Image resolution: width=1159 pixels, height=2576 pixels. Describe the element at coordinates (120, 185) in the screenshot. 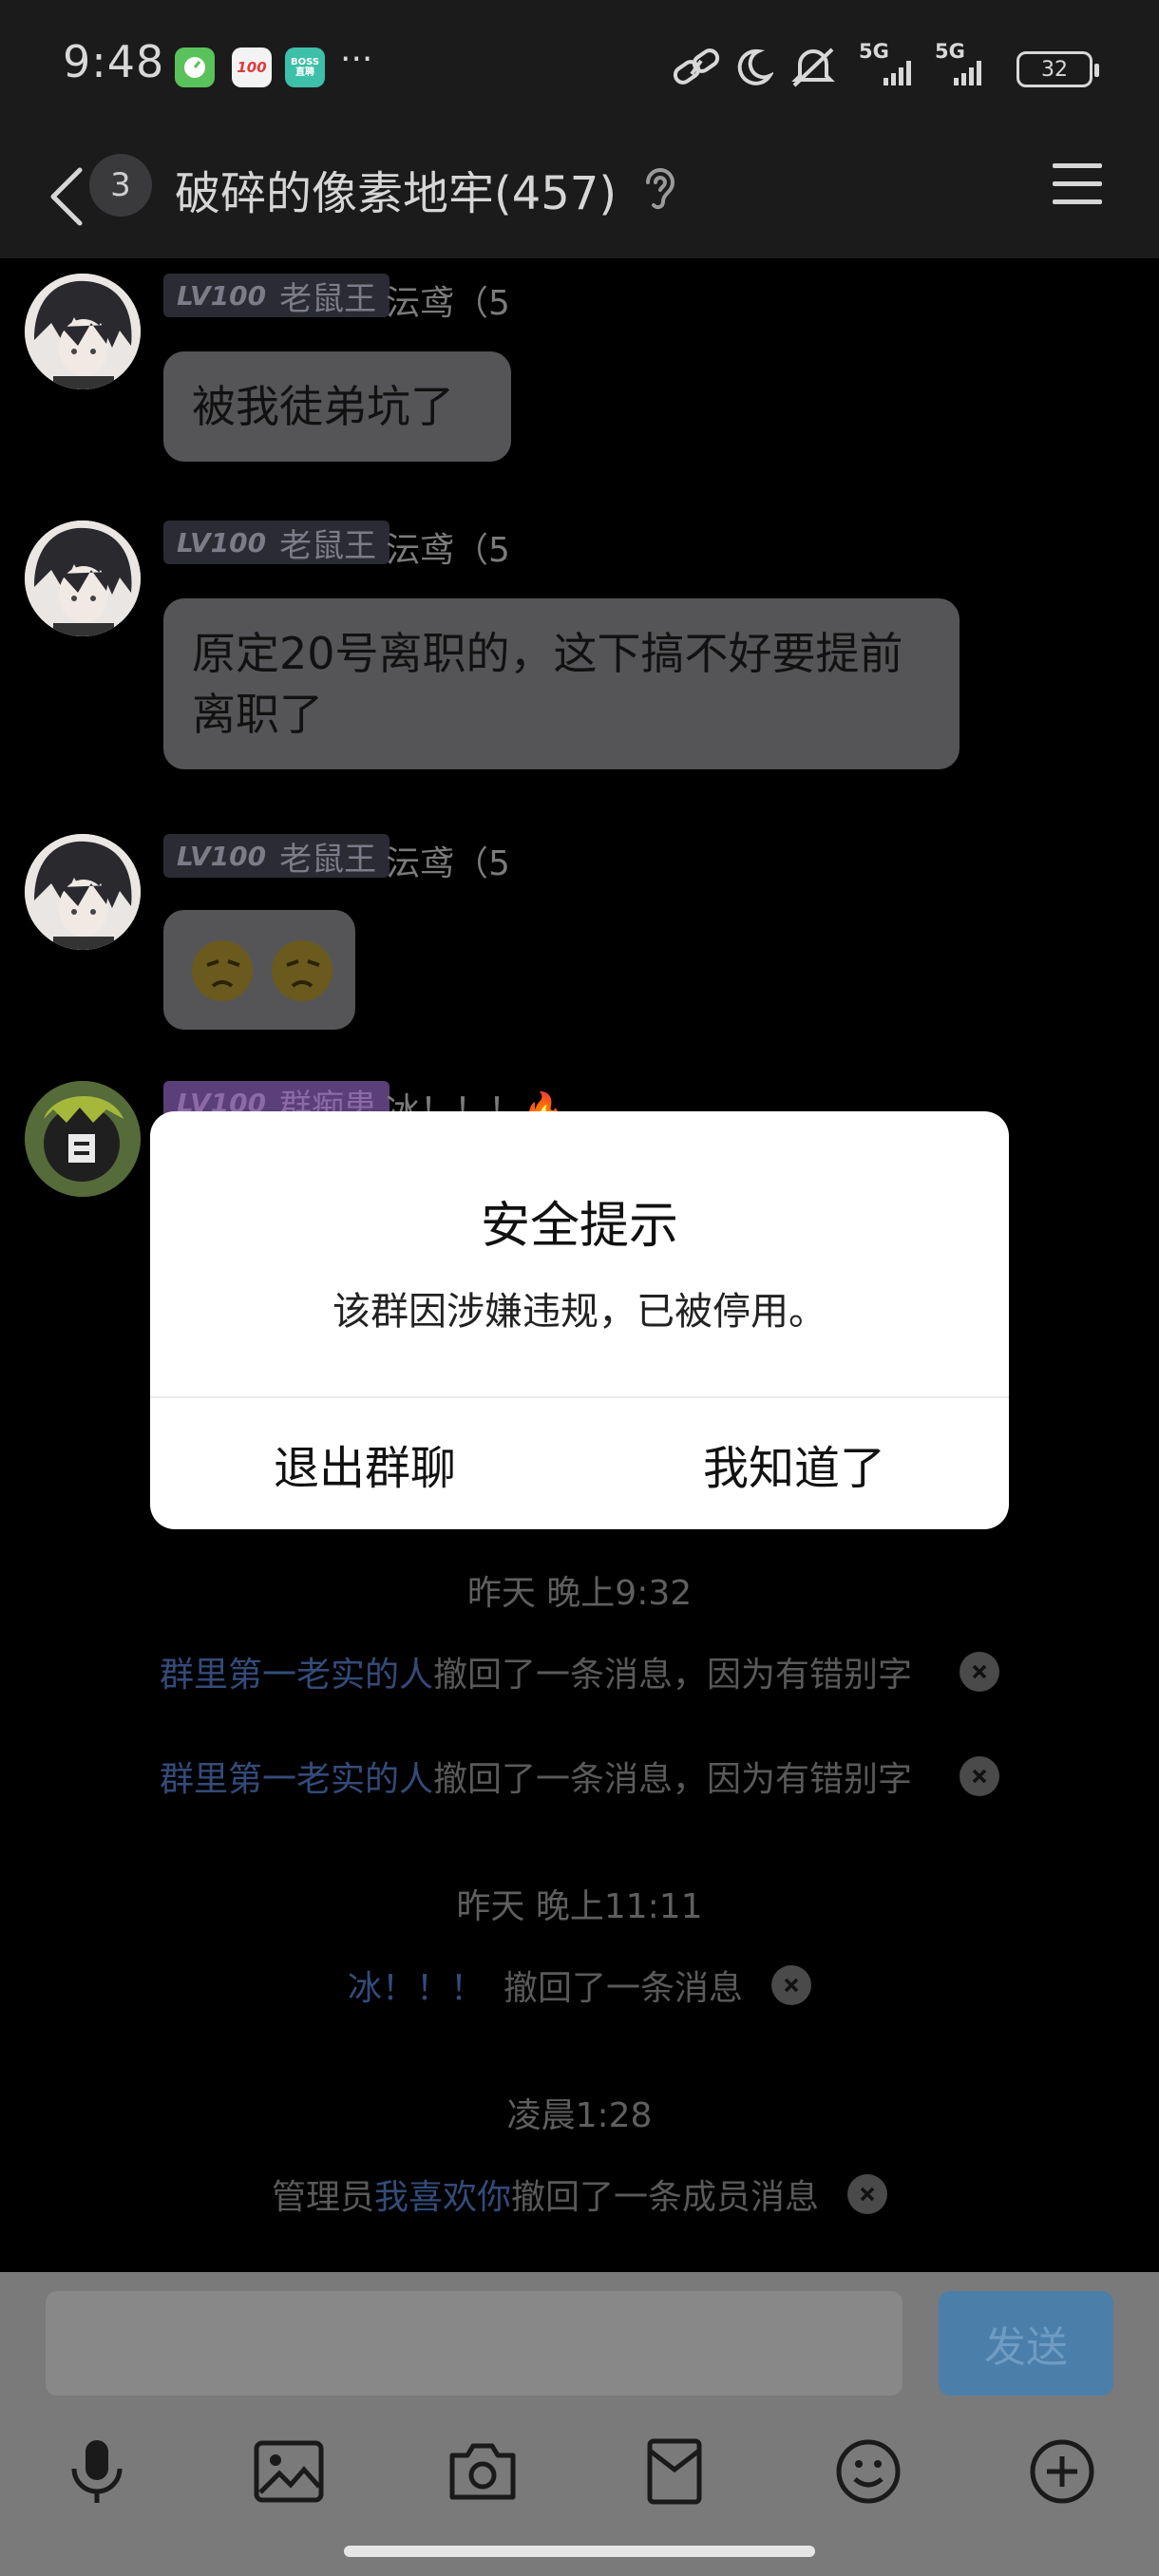

I see `unread-count-badge: 3` at that location.